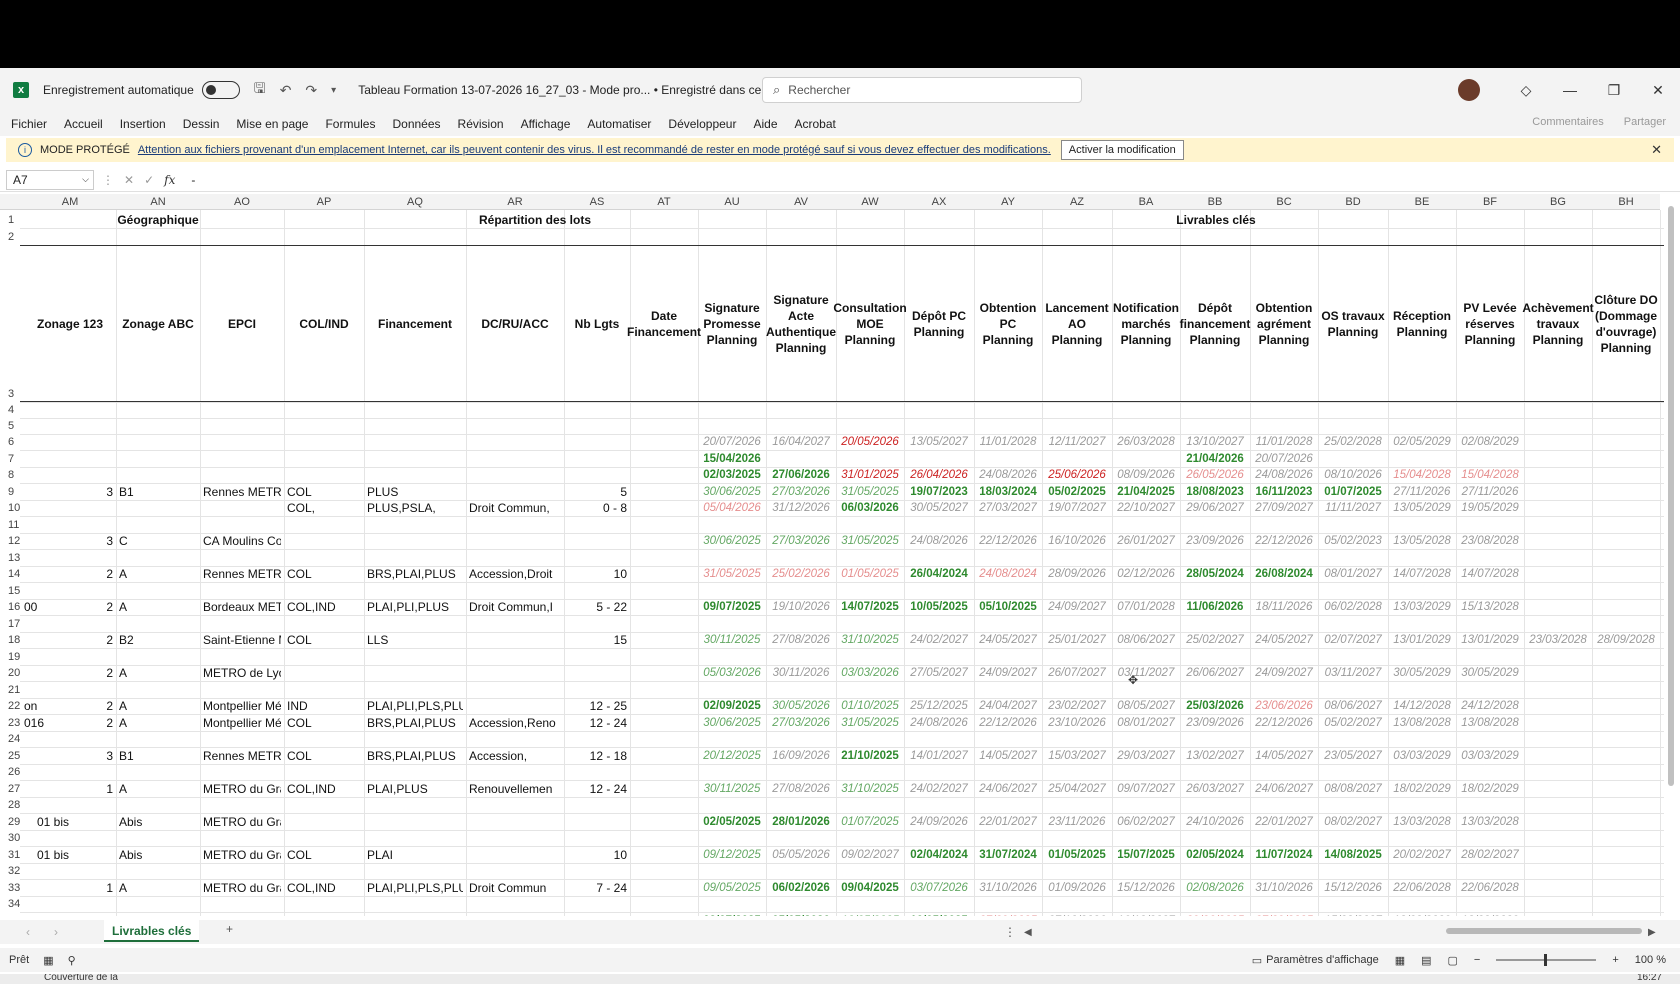  Describe the element at coordinates (193, 180) in the screenshot. I see `formula-input: -` at that location.